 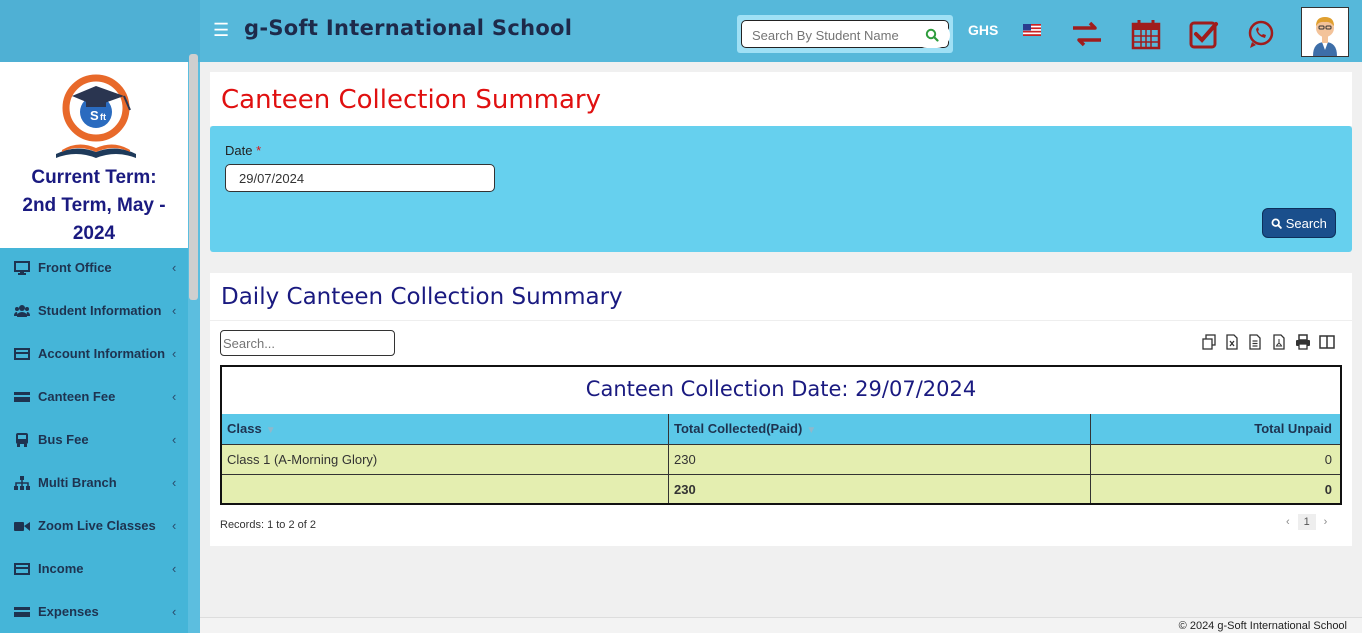 What do you see at coordinates (1328, 489) in the screenshot?
I see `total-unpaid: 0` at bounding box center [1328, 489].